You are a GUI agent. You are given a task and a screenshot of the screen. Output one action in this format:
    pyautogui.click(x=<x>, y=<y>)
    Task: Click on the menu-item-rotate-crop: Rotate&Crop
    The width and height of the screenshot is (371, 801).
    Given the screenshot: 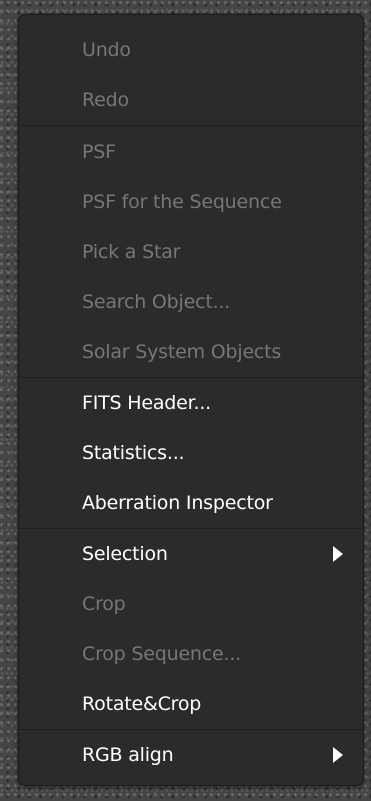 What is the action you would take?
    pyautogui.click(x=191, y=704)
    